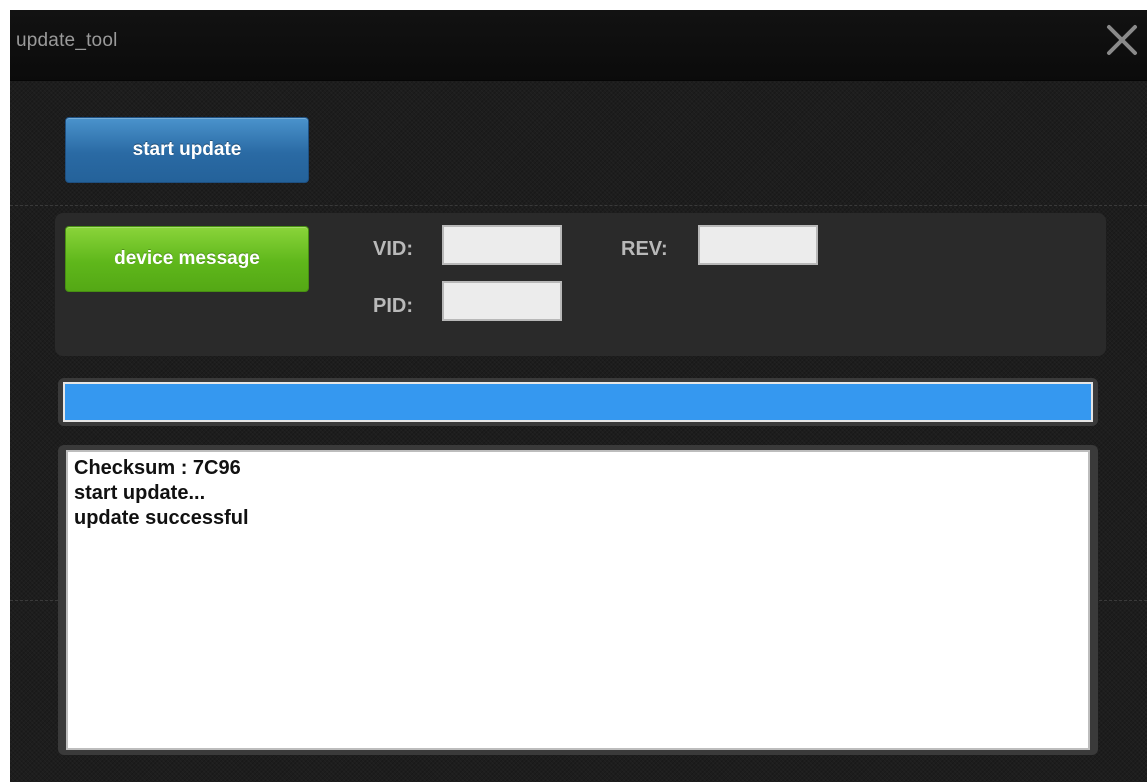  Describe the element at coordinates (157, 468) in the screenshot. I see `log-line: Checksum : 7C96` at that location.